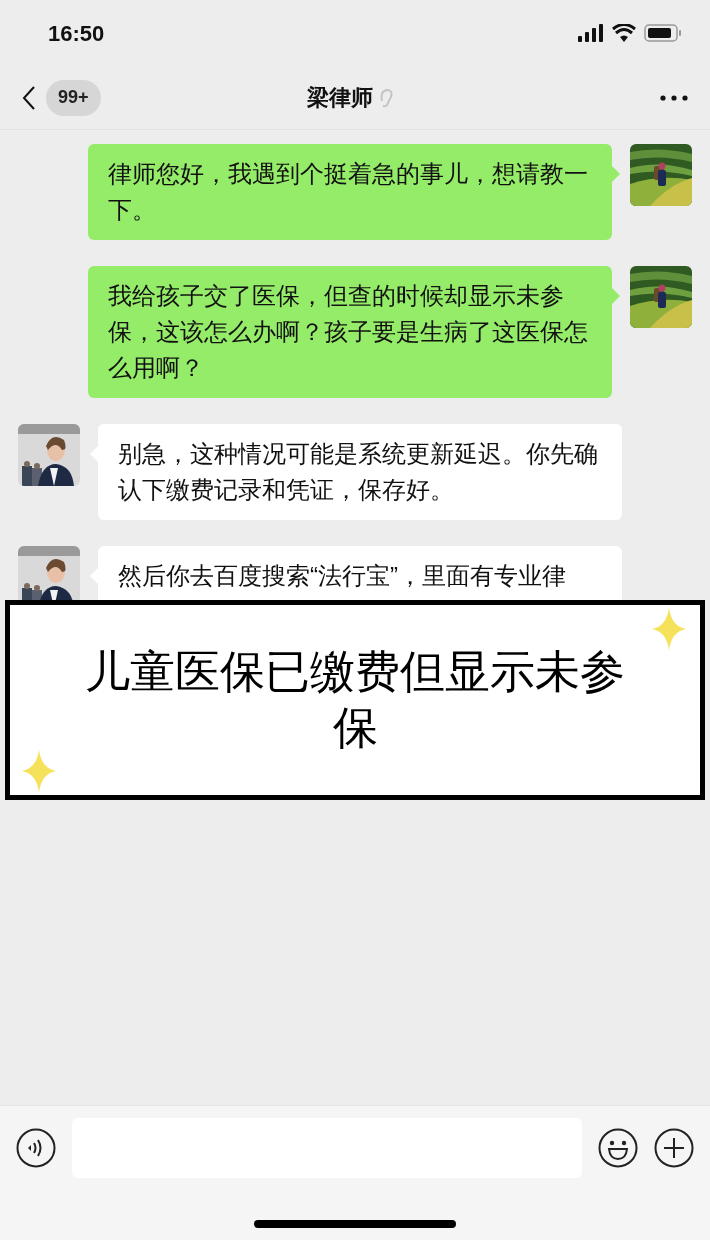 This screenshot has height=1240, width=710. Describe the element at coordinates (350, 192) in the screenshot. I see `message-bubble: 律师您好，我遇到个挺着急的事儿，想请教一下。` at that location.